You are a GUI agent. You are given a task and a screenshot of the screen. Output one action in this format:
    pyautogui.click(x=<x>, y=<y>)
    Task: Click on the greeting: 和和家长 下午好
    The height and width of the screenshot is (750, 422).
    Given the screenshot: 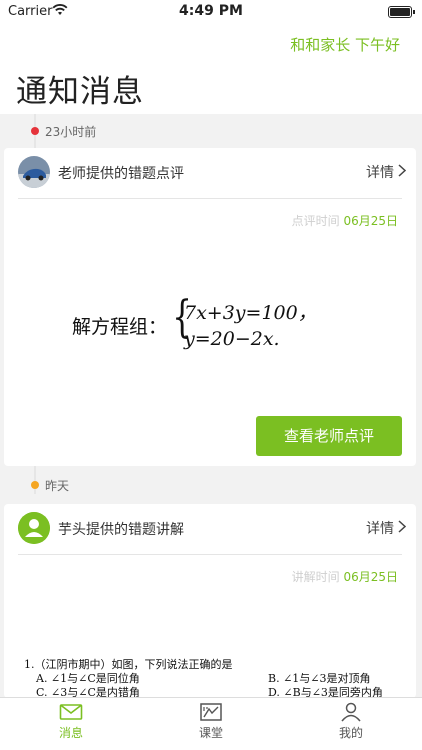 What is the action you would take?
    pyautogui.click(x=345, y=45)
    